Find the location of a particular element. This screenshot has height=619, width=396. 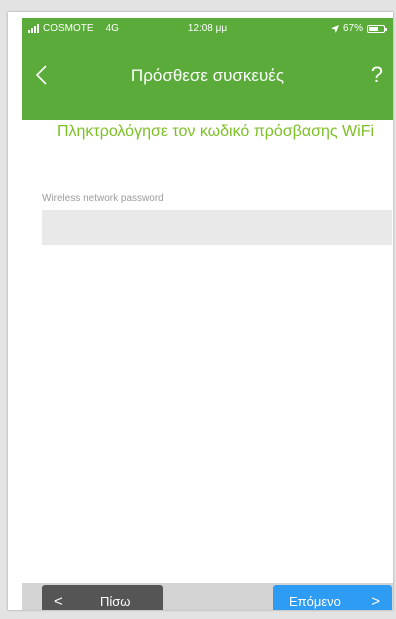

back-button: < Πίσω is located at coordinates (102, 597).